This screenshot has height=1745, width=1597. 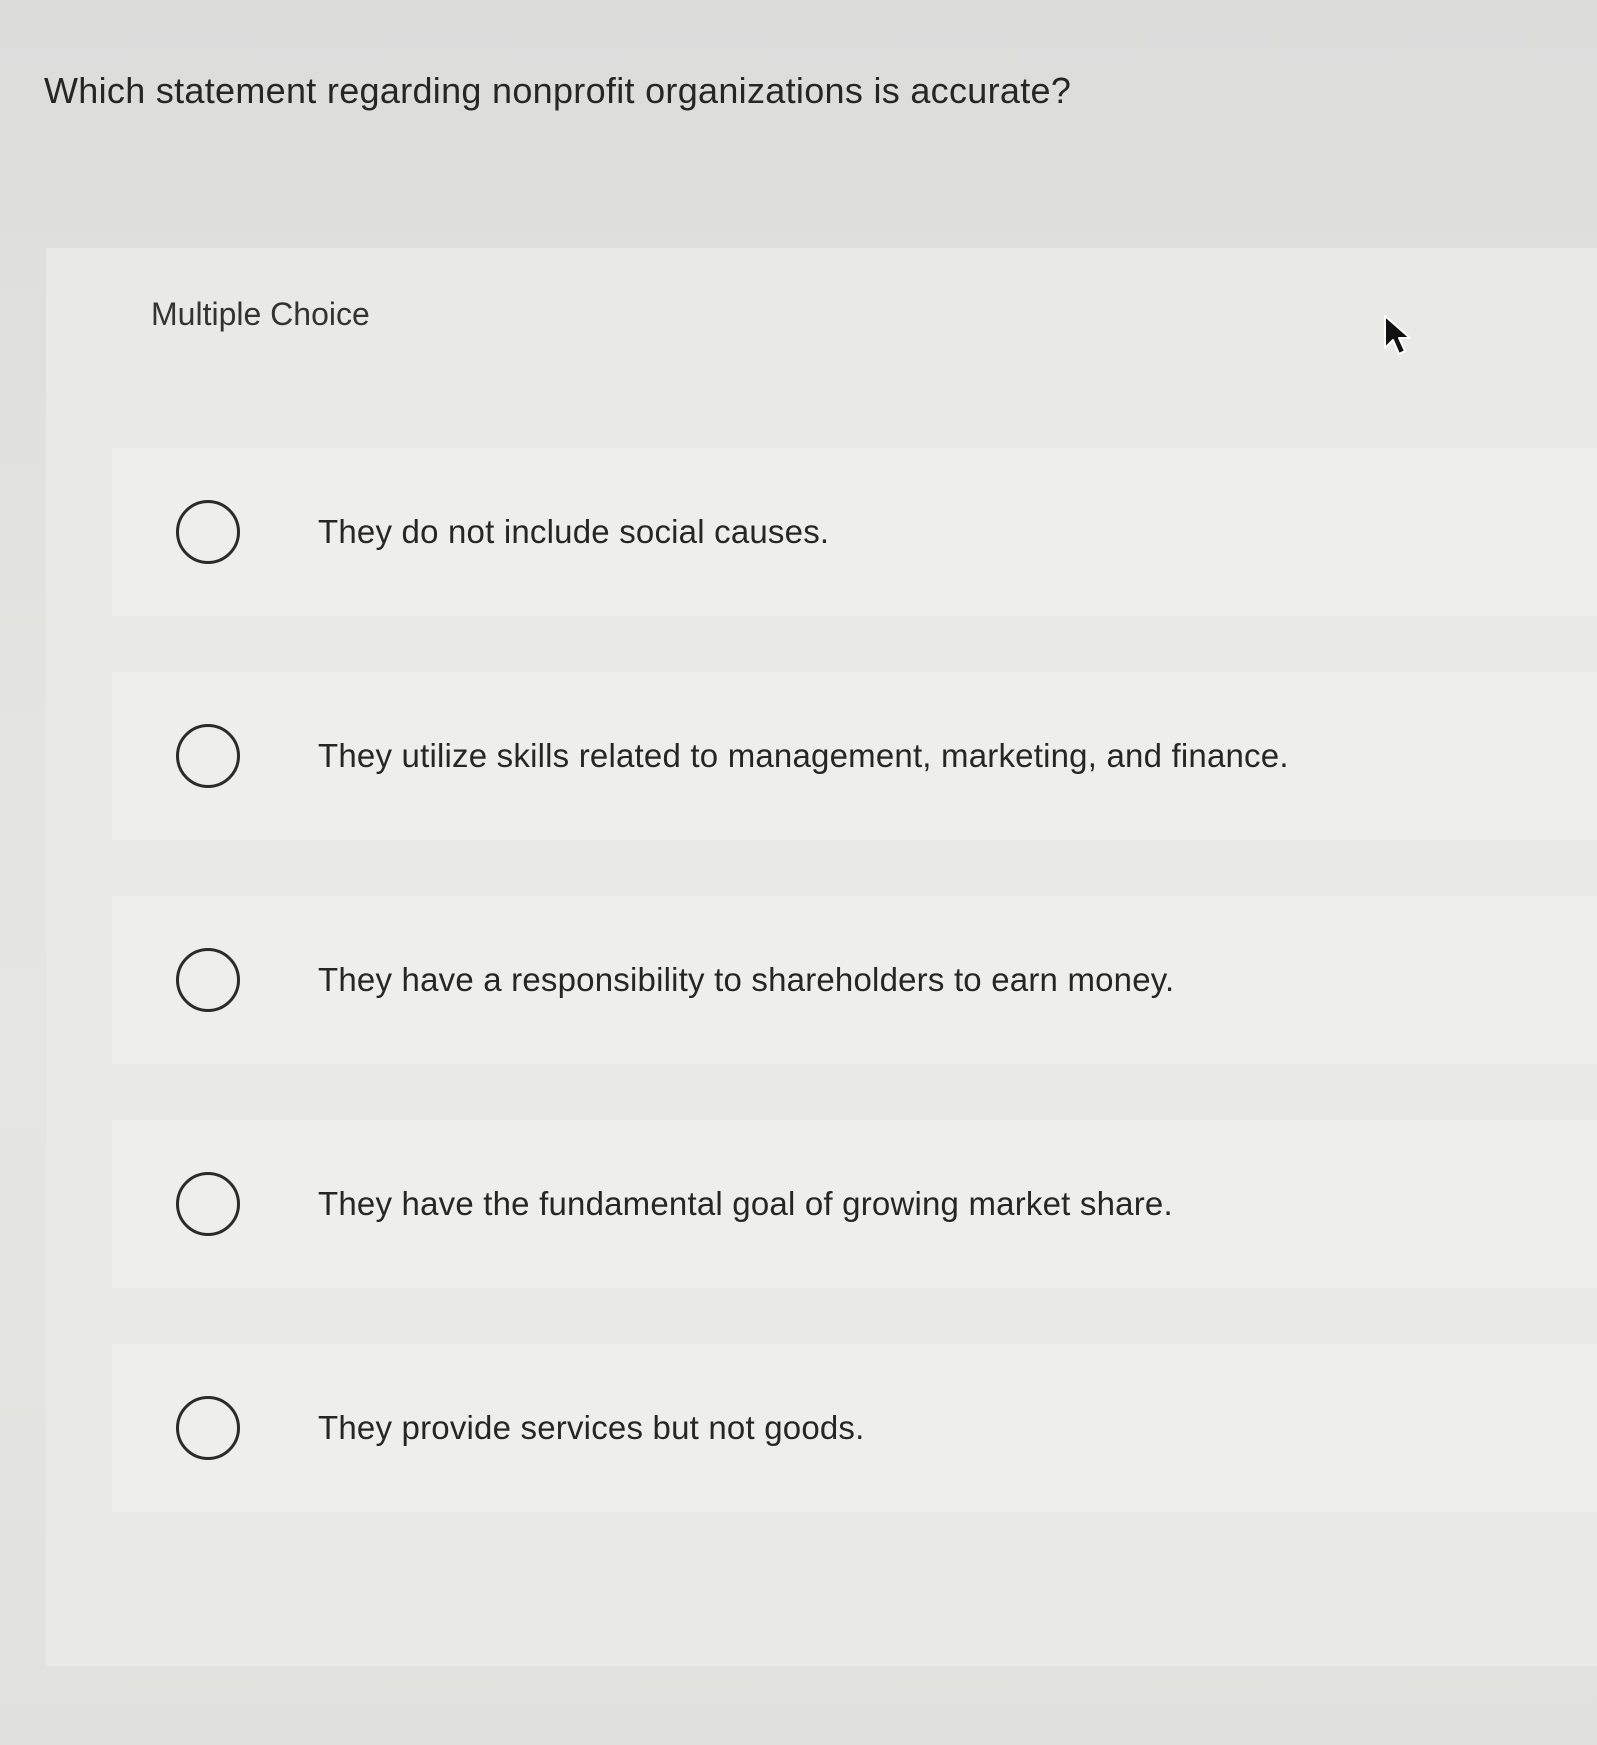 I want to click on mouse-pointer-icon, so click(x=1397, y=335).